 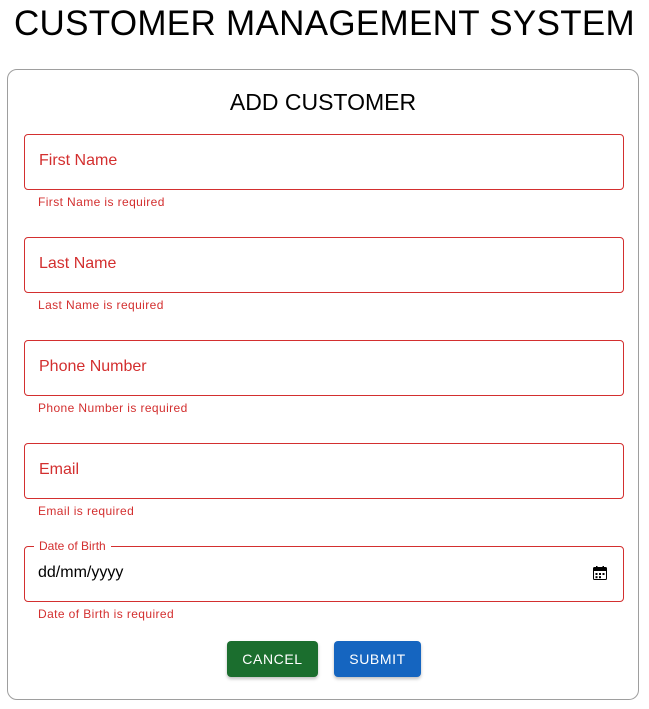 I want to click on first-name-error: First Name is required, so click(x=101, y=202).